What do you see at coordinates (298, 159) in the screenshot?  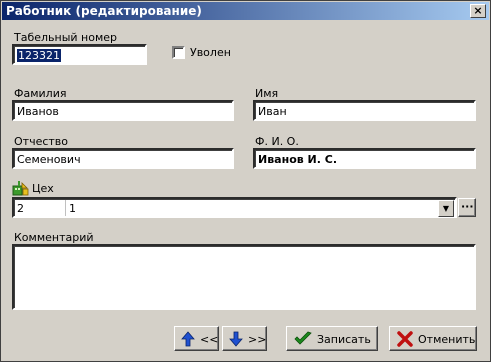 I see `full-name-value: Иванов И. С.` at bounding box center [298, 159].